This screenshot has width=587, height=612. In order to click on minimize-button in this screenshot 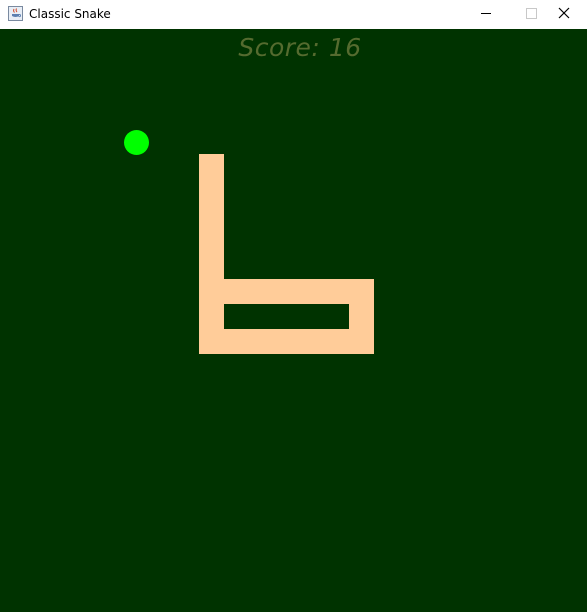, I will do `click(486, 14)`.